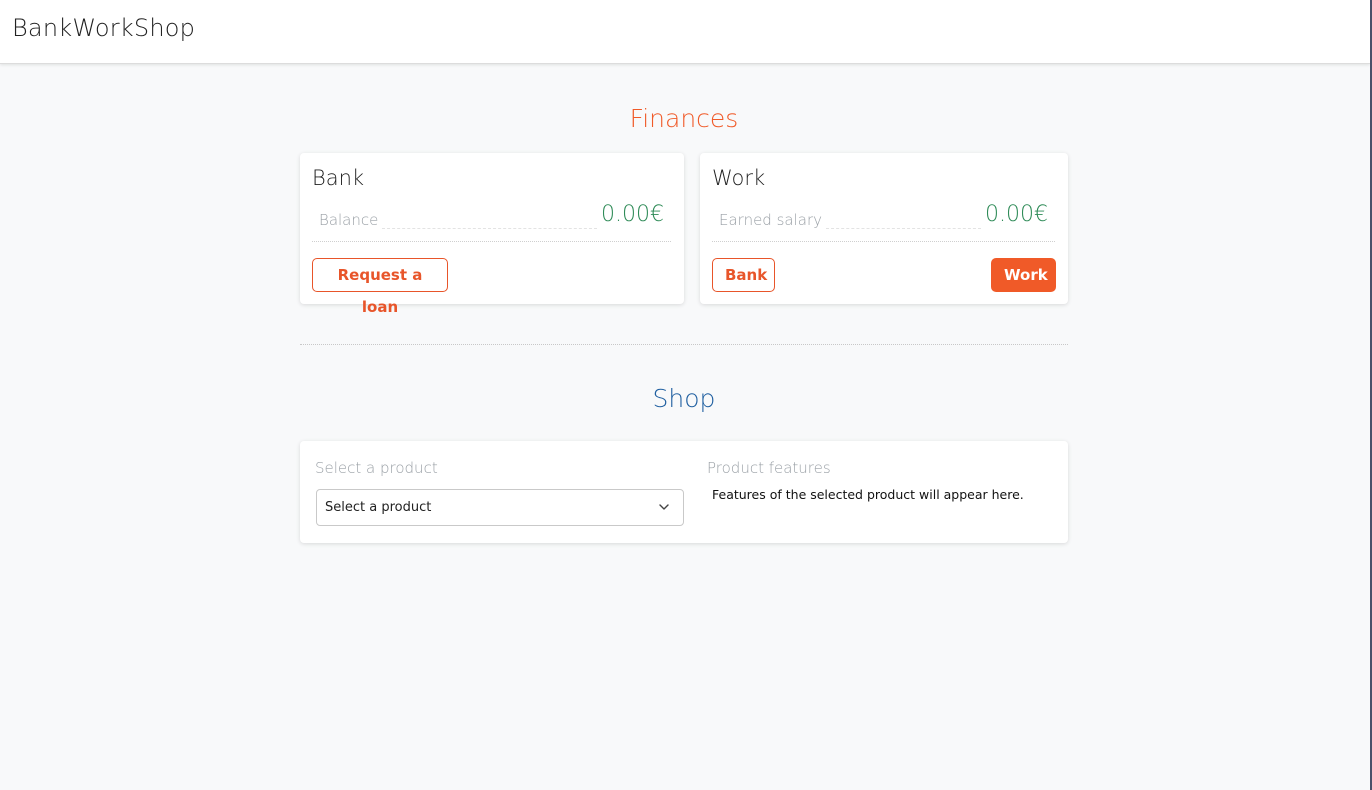 The image size is (1372, 790). I want to click on product-features-label: Product features, so click(769, 468).